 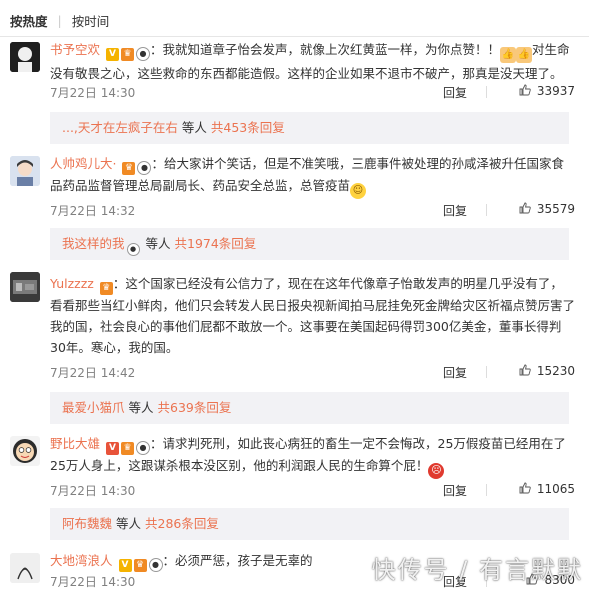 What do you see at coordinates (182, 523) in the screenshot?
I see `reply-count: 共286条回复` at bounding box center [182, 523].